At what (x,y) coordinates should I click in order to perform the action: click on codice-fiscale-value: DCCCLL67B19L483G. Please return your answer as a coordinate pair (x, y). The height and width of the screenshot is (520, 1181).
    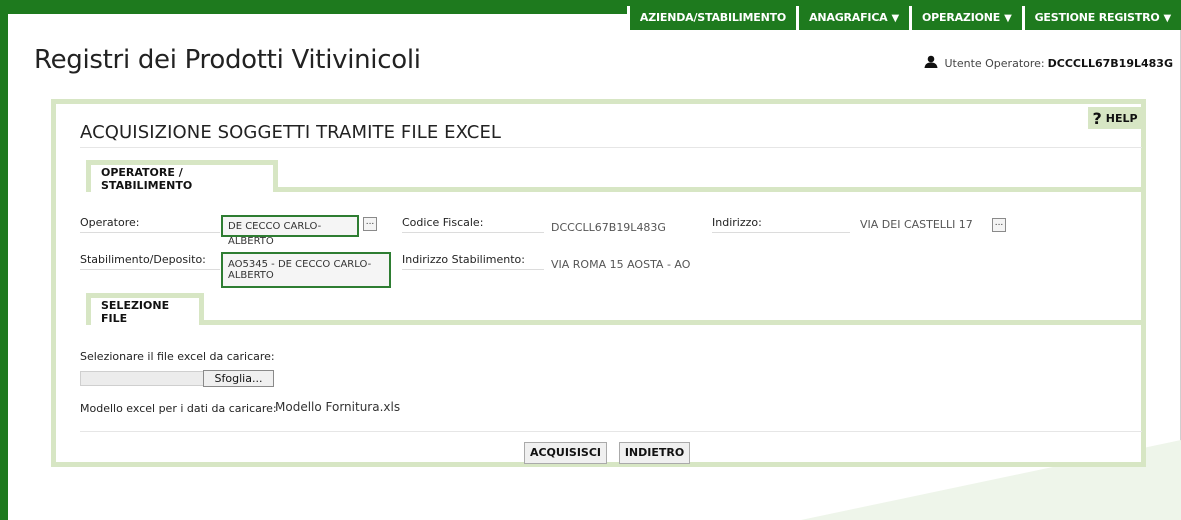
    Looking at the image, I should click on (608, 227).